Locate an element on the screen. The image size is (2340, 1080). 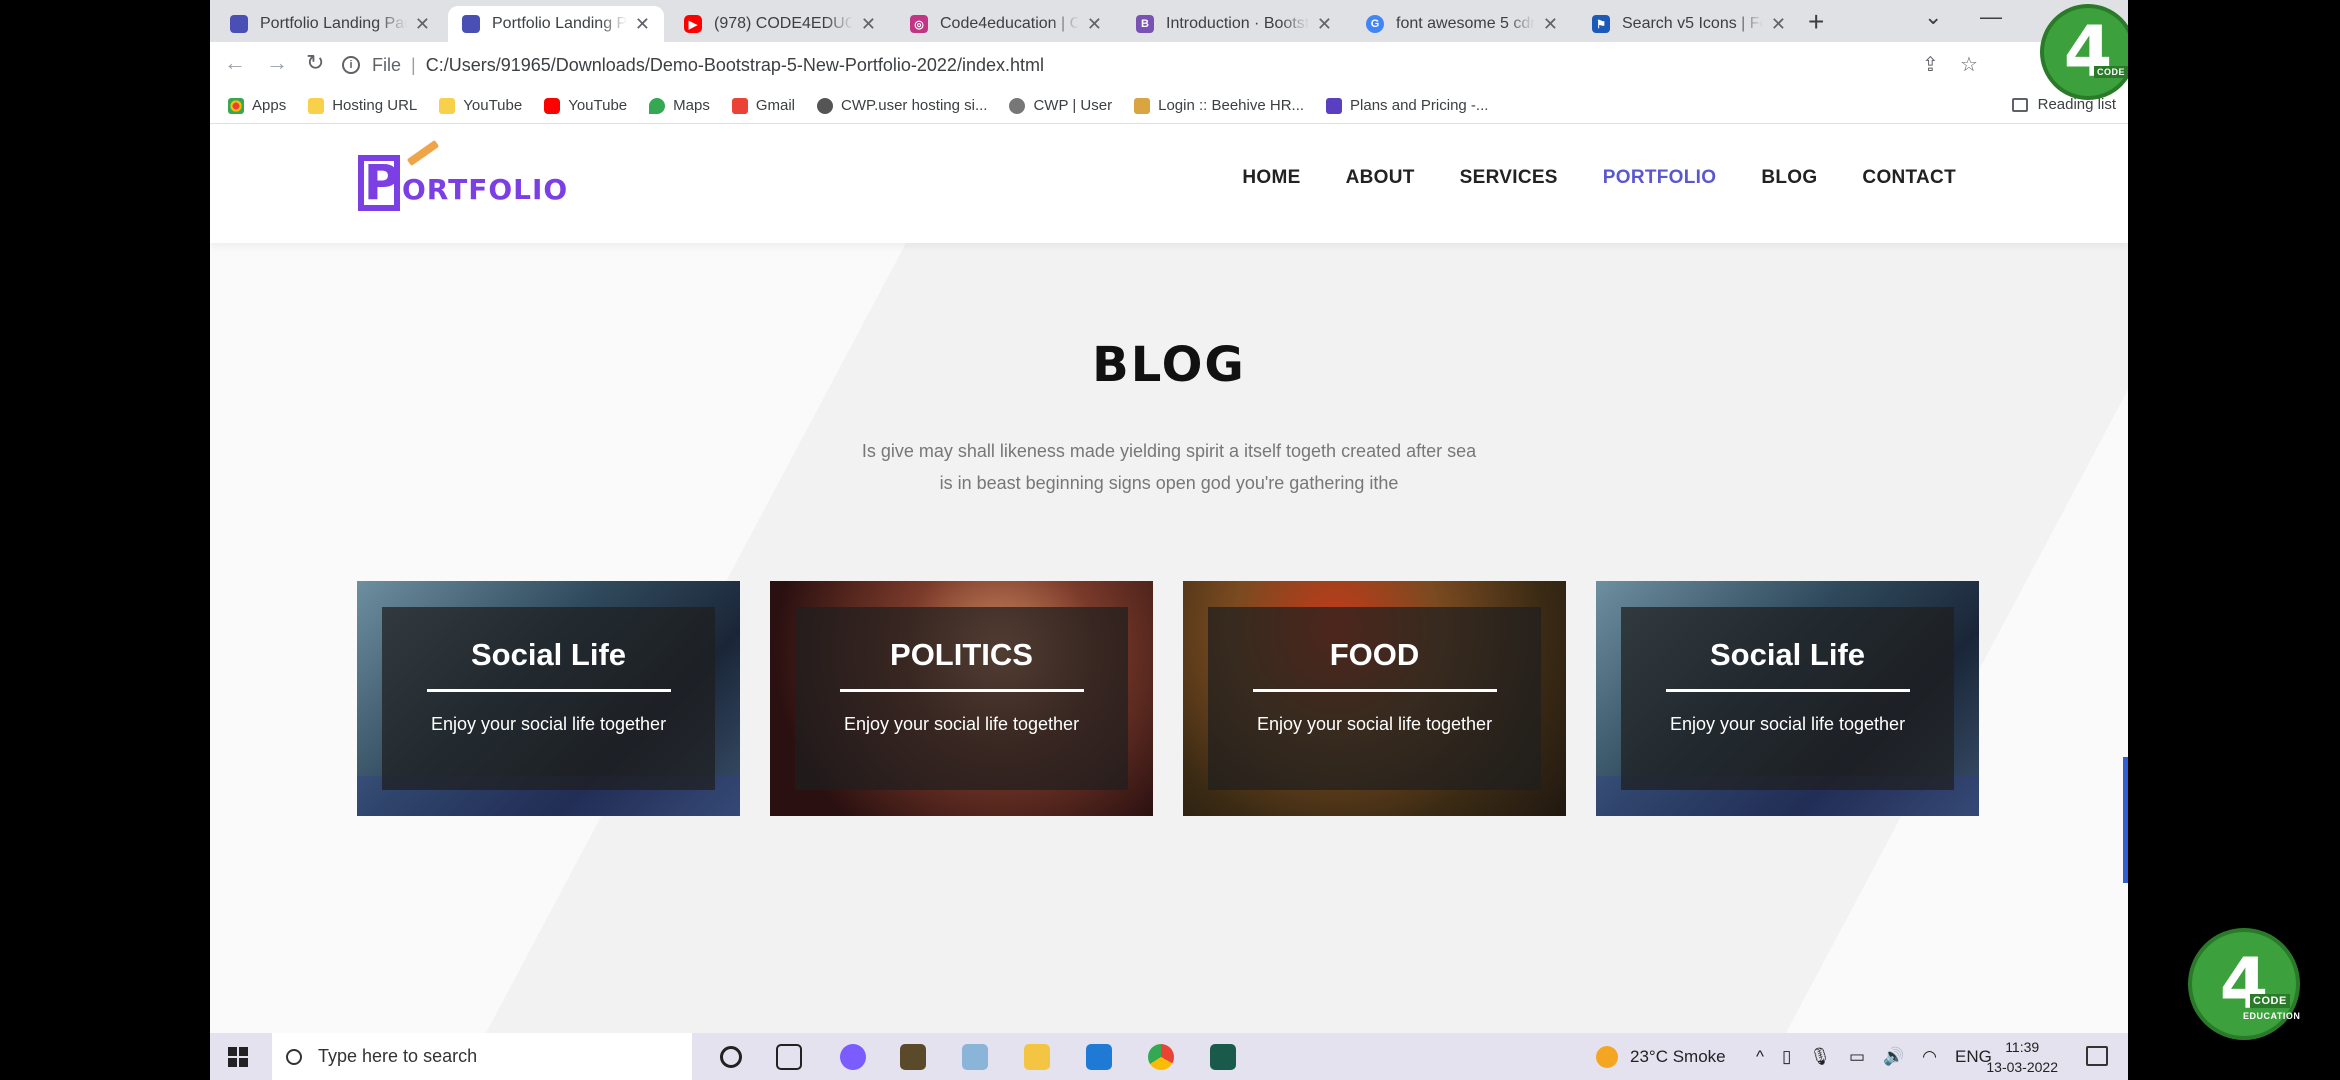
system-tray: ^ ▯ 🎙 ▭ 🔊 ◠ ENG is located at coordinates (1874, 1056).